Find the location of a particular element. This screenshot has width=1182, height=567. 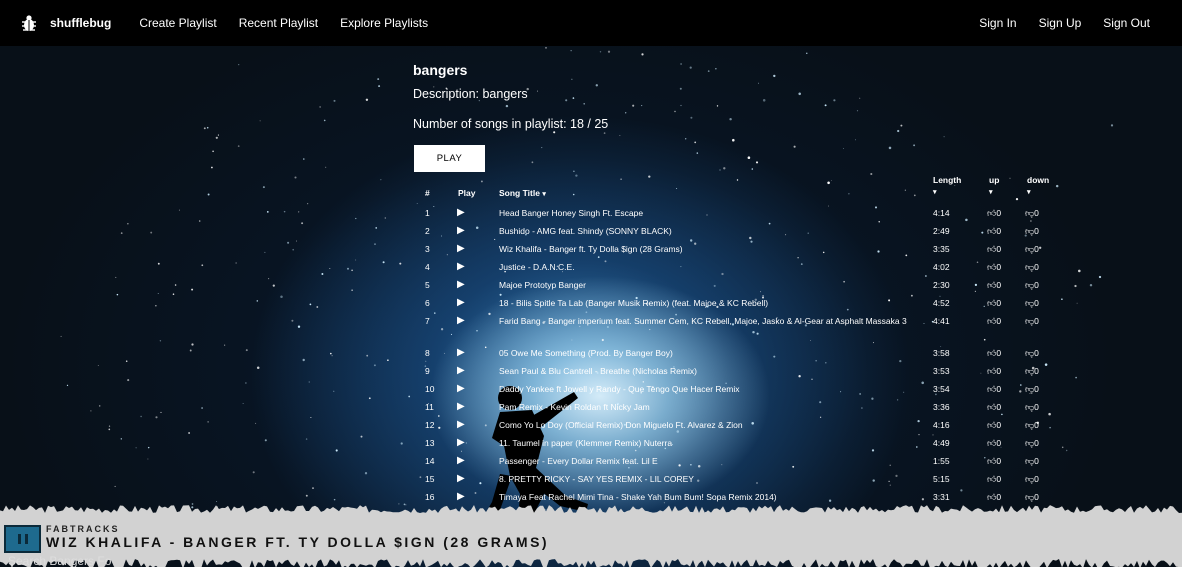

header-down: down ▾ is located at coordinates (1038, 185).